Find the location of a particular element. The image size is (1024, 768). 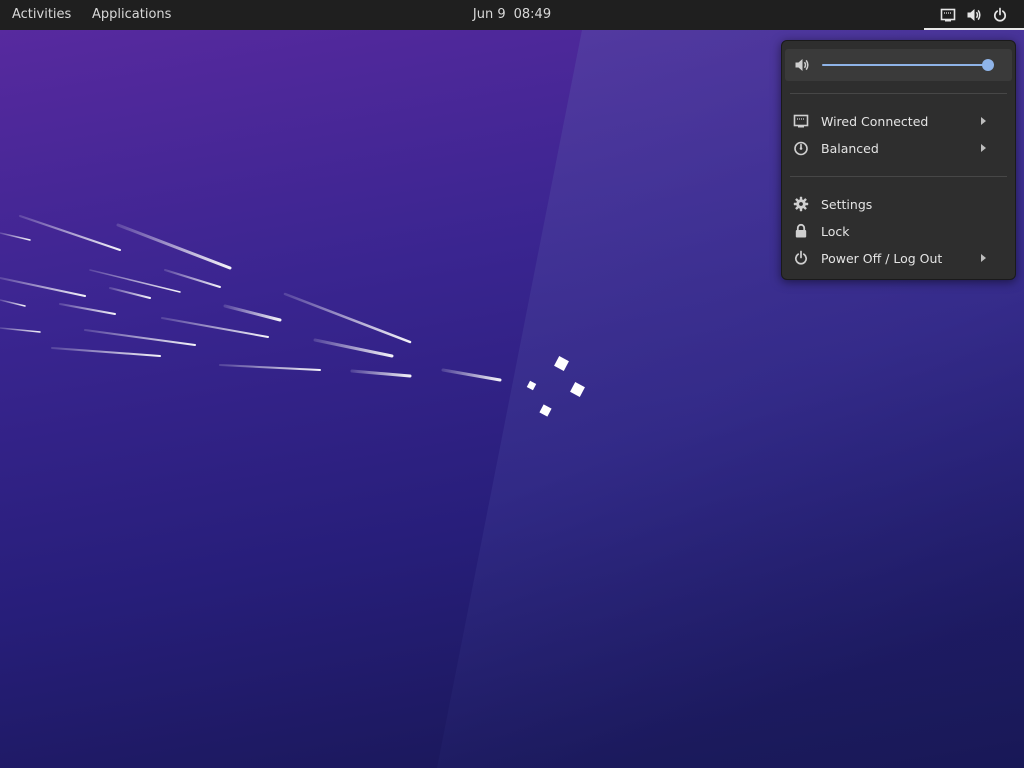

volume-slider-fill is located at coordinates (905, 65).